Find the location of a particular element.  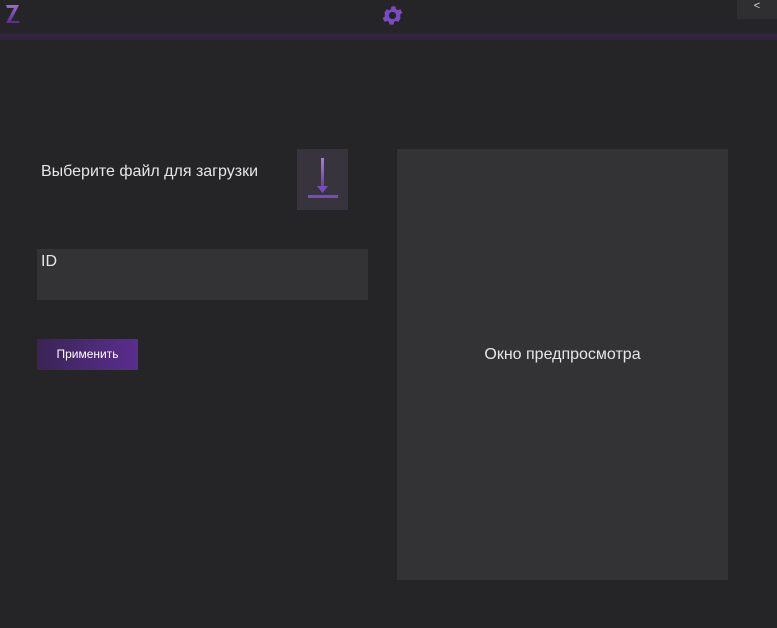

id-input: ID is located at coordinates (202, 274).